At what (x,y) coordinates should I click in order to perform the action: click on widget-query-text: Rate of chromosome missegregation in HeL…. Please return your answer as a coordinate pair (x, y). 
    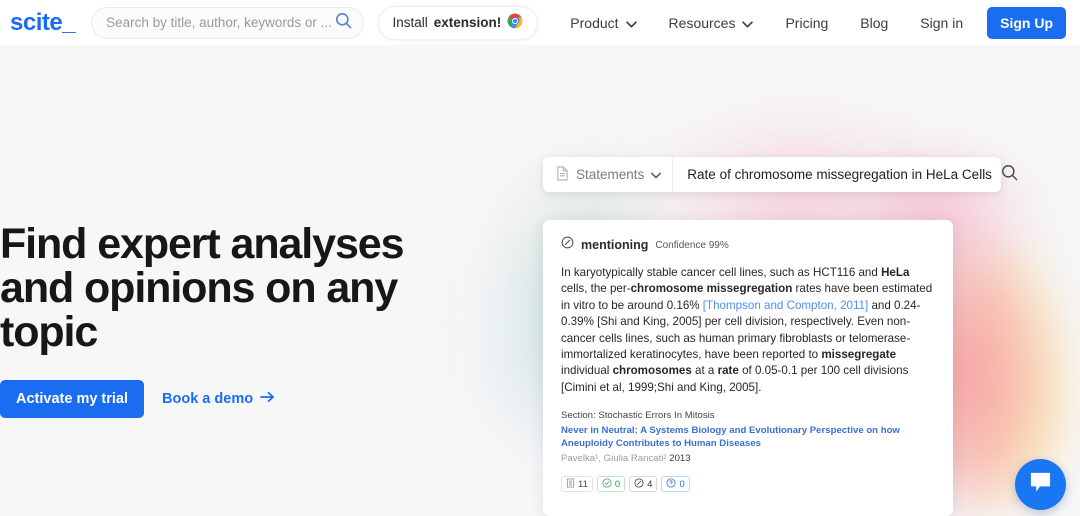
    Looking at the image, I should click on (839, 174).